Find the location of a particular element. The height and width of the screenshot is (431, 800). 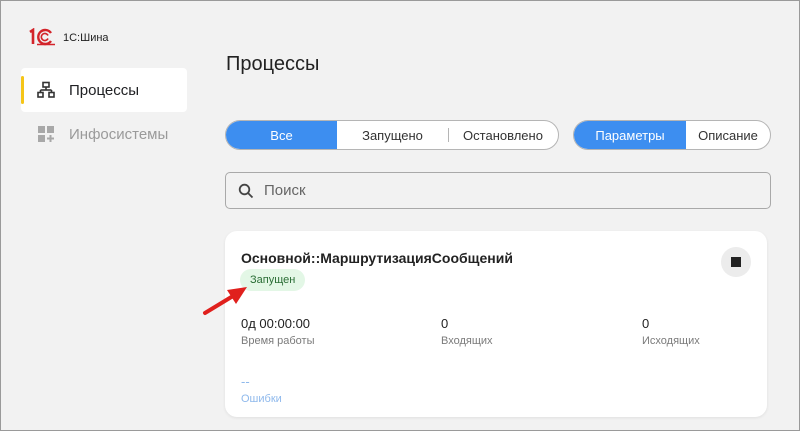

incoming-value: 0 is located at coordinates (445, 323).